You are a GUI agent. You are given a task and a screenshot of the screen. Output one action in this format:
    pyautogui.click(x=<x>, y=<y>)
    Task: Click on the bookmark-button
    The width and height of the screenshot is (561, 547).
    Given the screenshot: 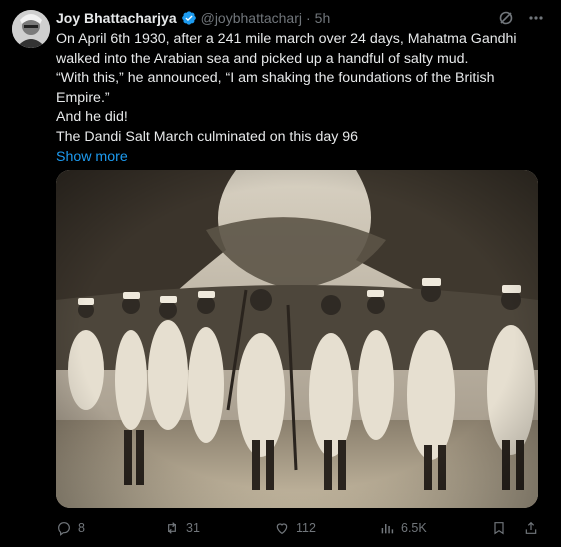 What is the action you would take?
    pyautogui.click(x=507, y=528)
    